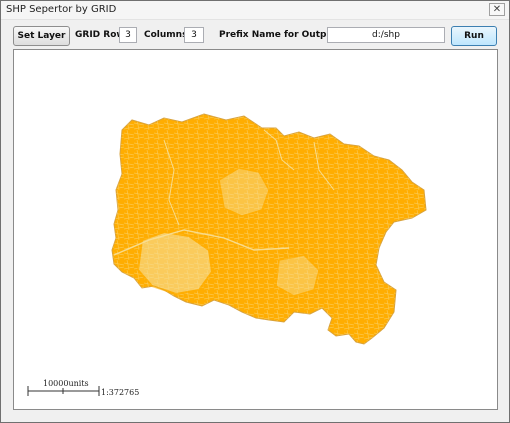 This screenshot has height=423, width=510. I want to click on run-button: Run, so click(474, 36).